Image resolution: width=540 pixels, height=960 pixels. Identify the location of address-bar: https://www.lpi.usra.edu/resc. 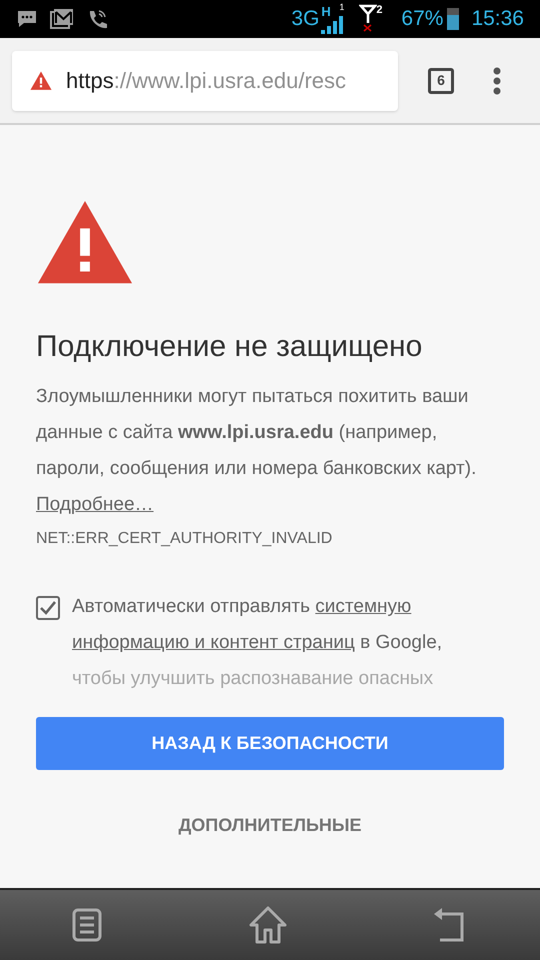
(205, 80).